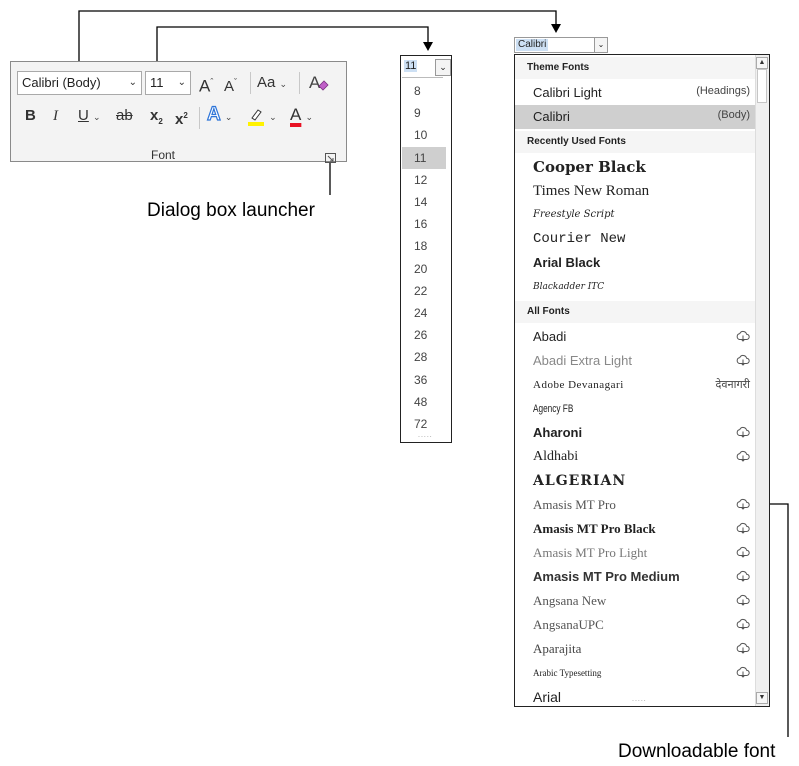 The width and height of the screenshot is (799, 766). What do you see at coordinates (424, 91) in the screenshot?
I see `size-option: 8` at bounding box center [424, 91].